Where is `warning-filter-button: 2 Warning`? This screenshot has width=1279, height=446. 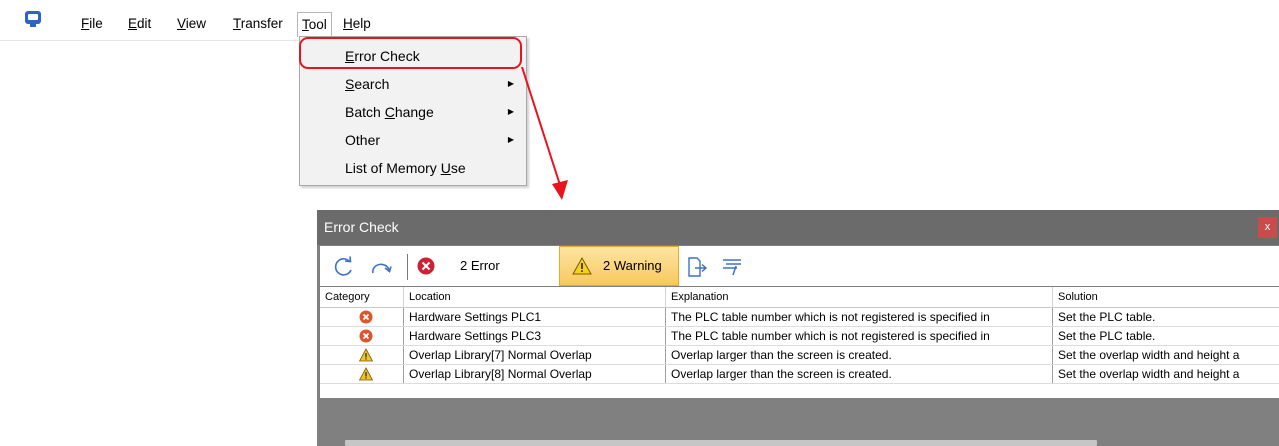
warning-filter-button: 2 Warning is located at coordinates (619, 266).